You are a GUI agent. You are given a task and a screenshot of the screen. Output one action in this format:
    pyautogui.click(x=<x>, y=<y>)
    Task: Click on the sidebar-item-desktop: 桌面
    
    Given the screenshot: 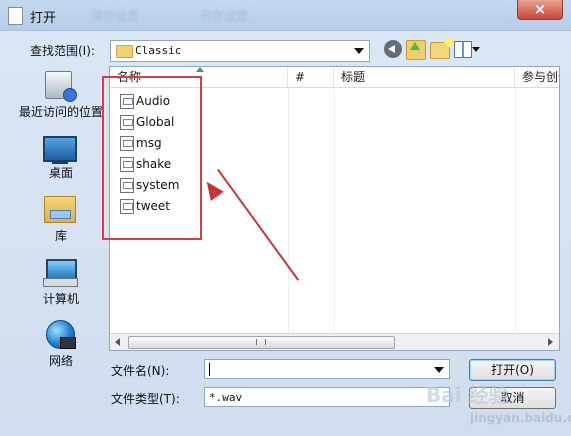 What is the action you would take?
    pyautogui.click(x=61, y=156)
    